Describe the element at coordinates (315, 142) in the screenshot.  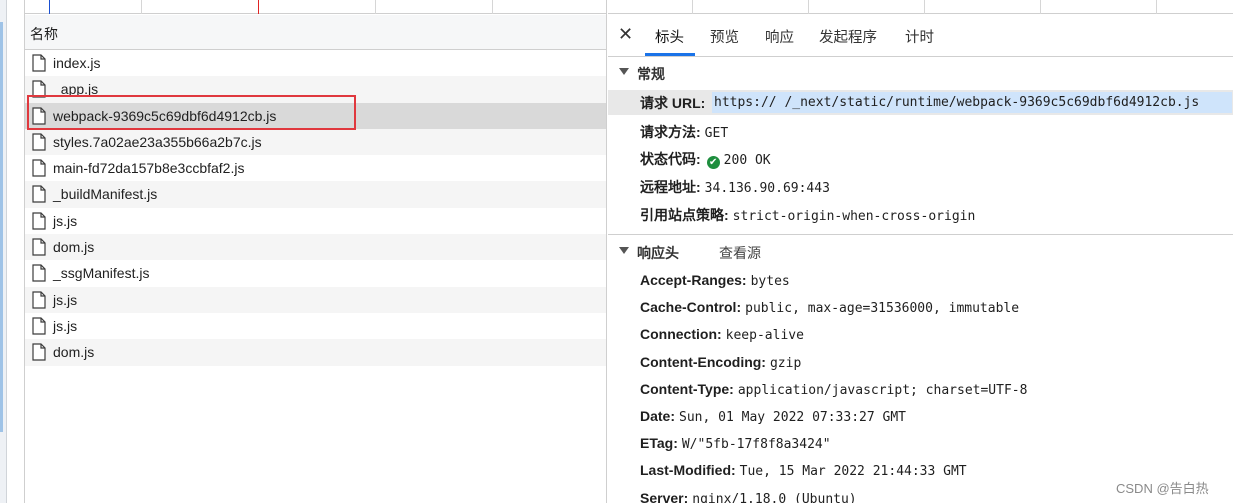
I see `request-row: styles.7a02ae23a355b66a2b7c.js` at that location.